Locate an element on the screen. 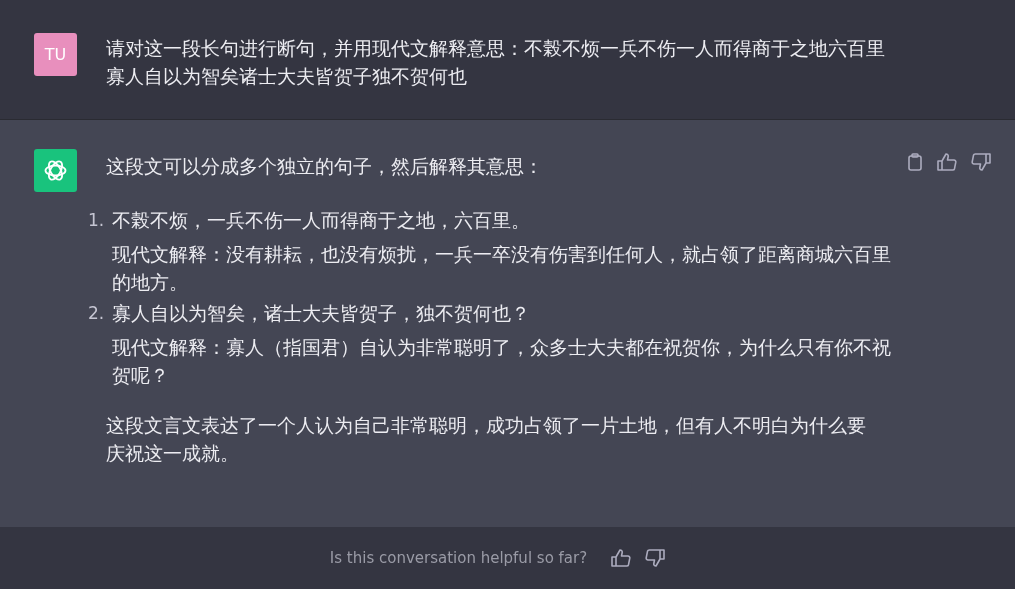 This screenshot has width=1015, height=589. feedback-prompt: Is this conversation helpful so far? is located at coordinates (458, 558).